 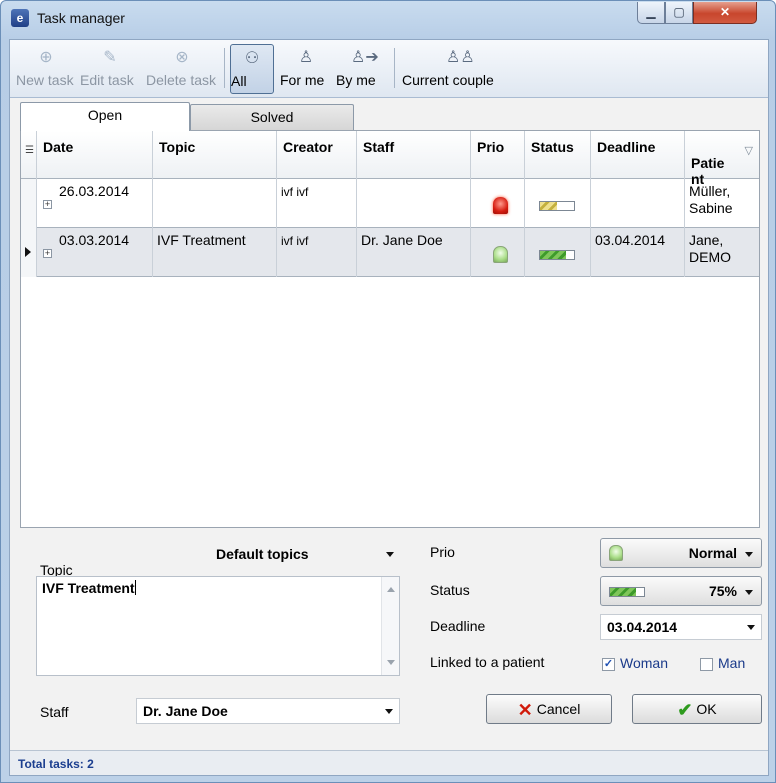 I want to click on column-menu-icon: ☰, so click(x=29, y=150).